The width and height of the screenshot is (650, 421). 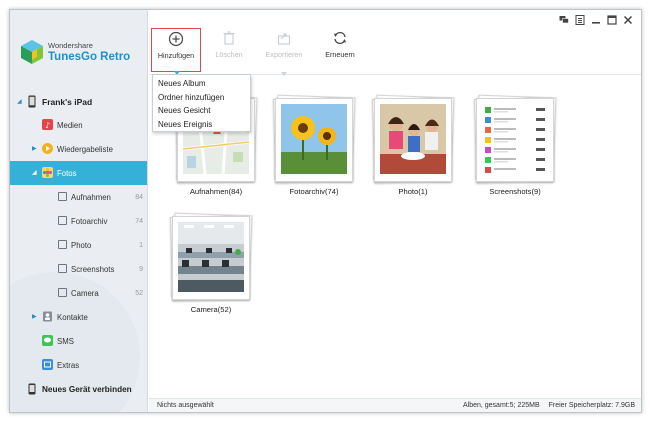 What do you see at coordinates (139, 221) in the screenshot?
I see `album-count: 74` at bounding box center [139, 221].